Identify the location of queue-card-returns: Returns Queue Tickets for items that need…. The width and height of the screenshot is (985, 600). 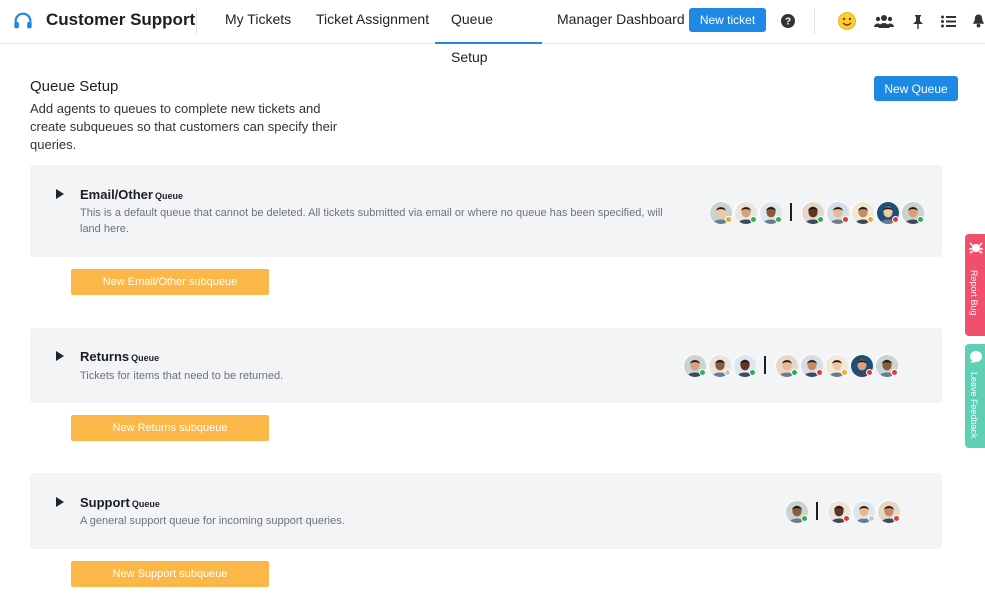
(486, 365).